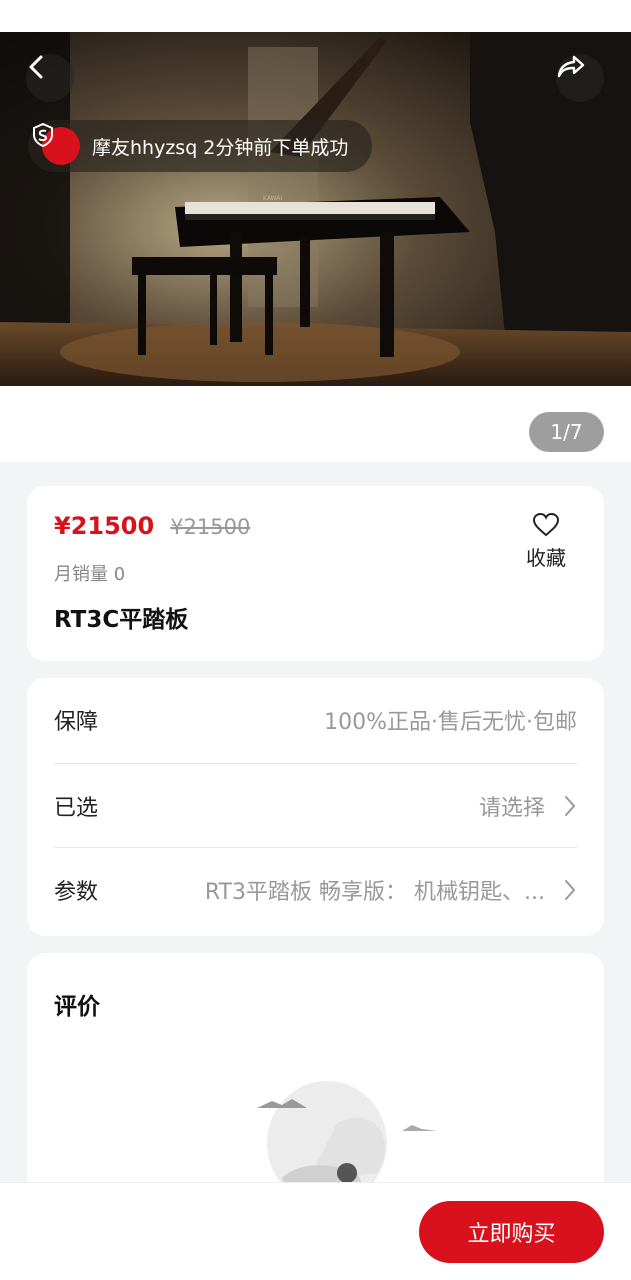 This screenshot has width=631, height=1280. I want to click on favorite-label: 收藏, so click(546, 558).